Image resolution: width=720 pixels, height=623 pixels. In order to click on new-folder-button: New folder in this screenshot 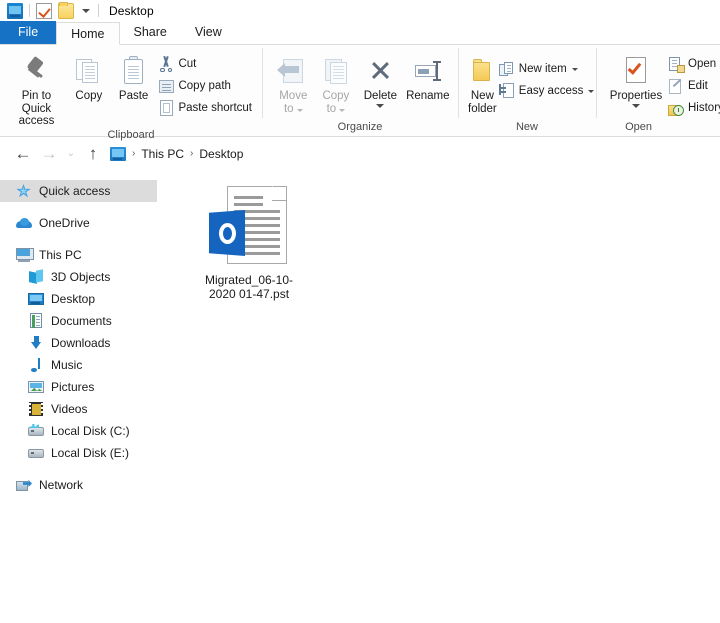, I will do `click(482, 82)`.